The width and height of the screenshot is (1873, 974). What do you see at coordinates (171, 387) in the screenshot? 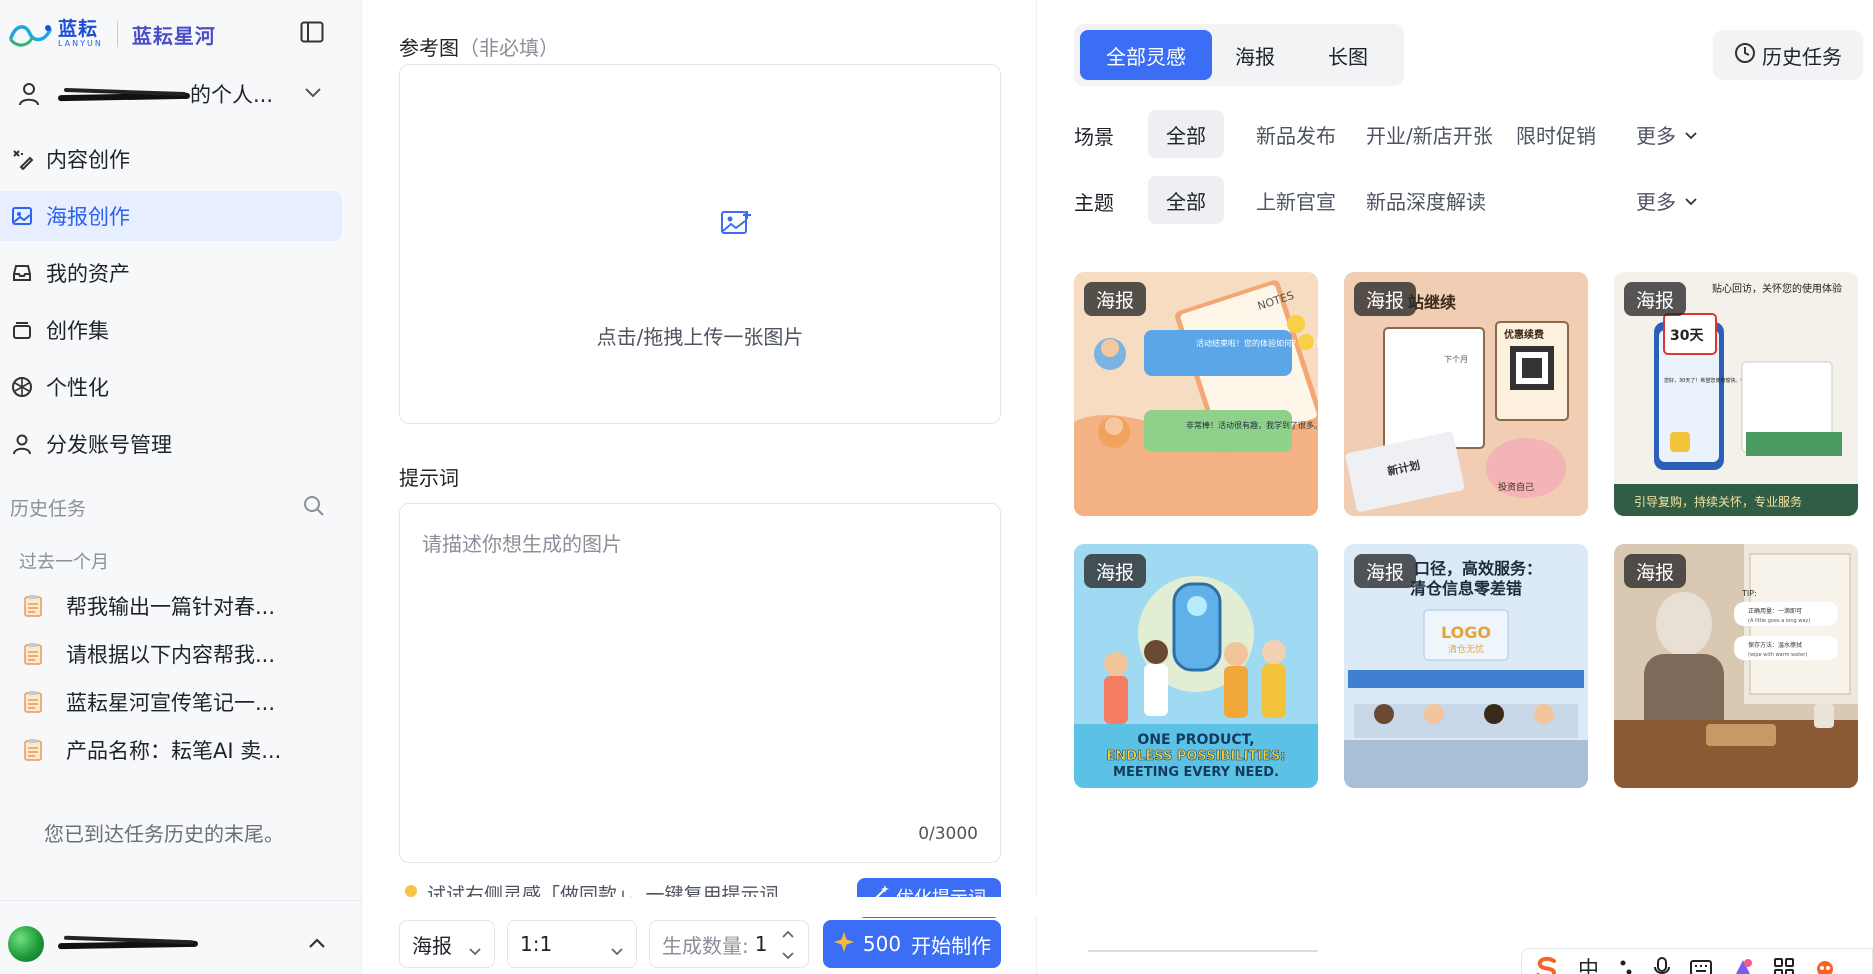
I see `sidebar-item-personalization: 个性化` at bounding box center [171, 387].